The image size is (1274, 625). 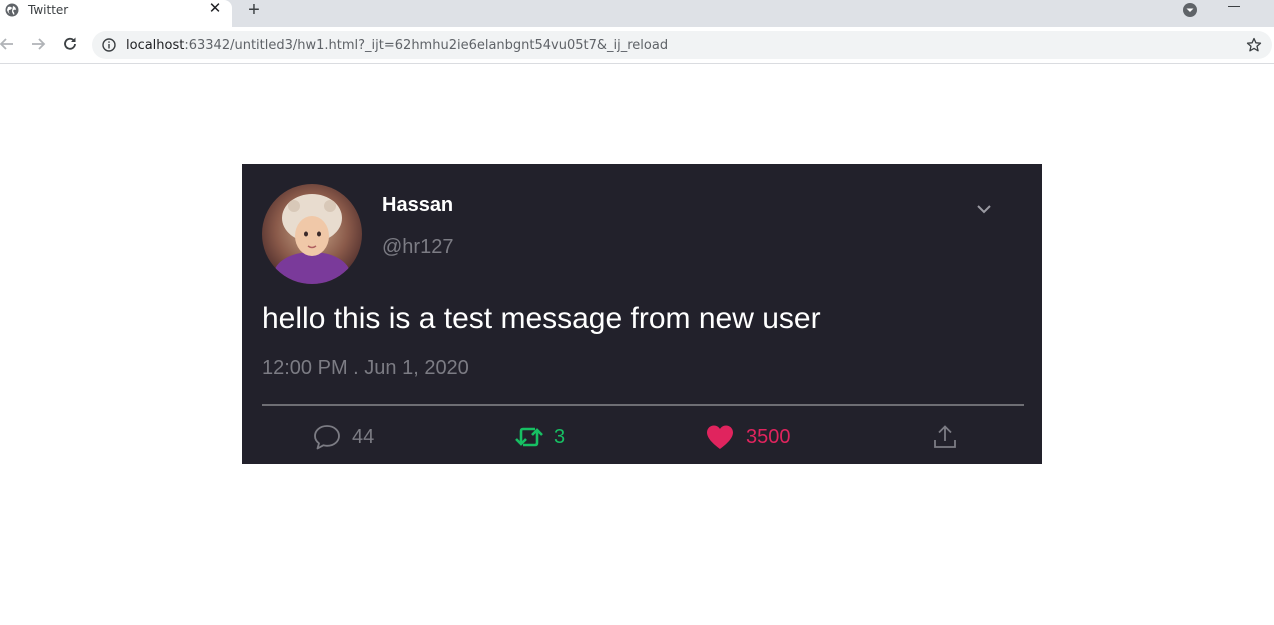 What do you see at coordinates (70, 44) in the screenshot?
I see `reload-icon` at bounding box center [70, 44].